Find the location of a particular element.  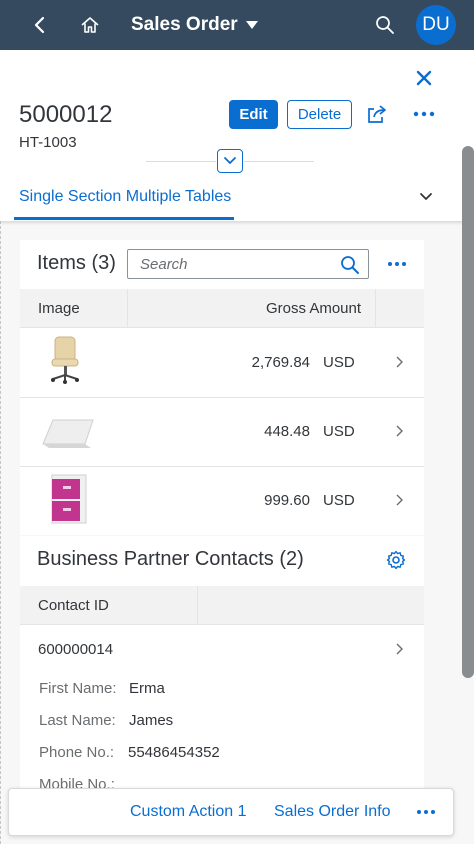

gross-amount-value: 999.60 is located at coordinates (287, 500).